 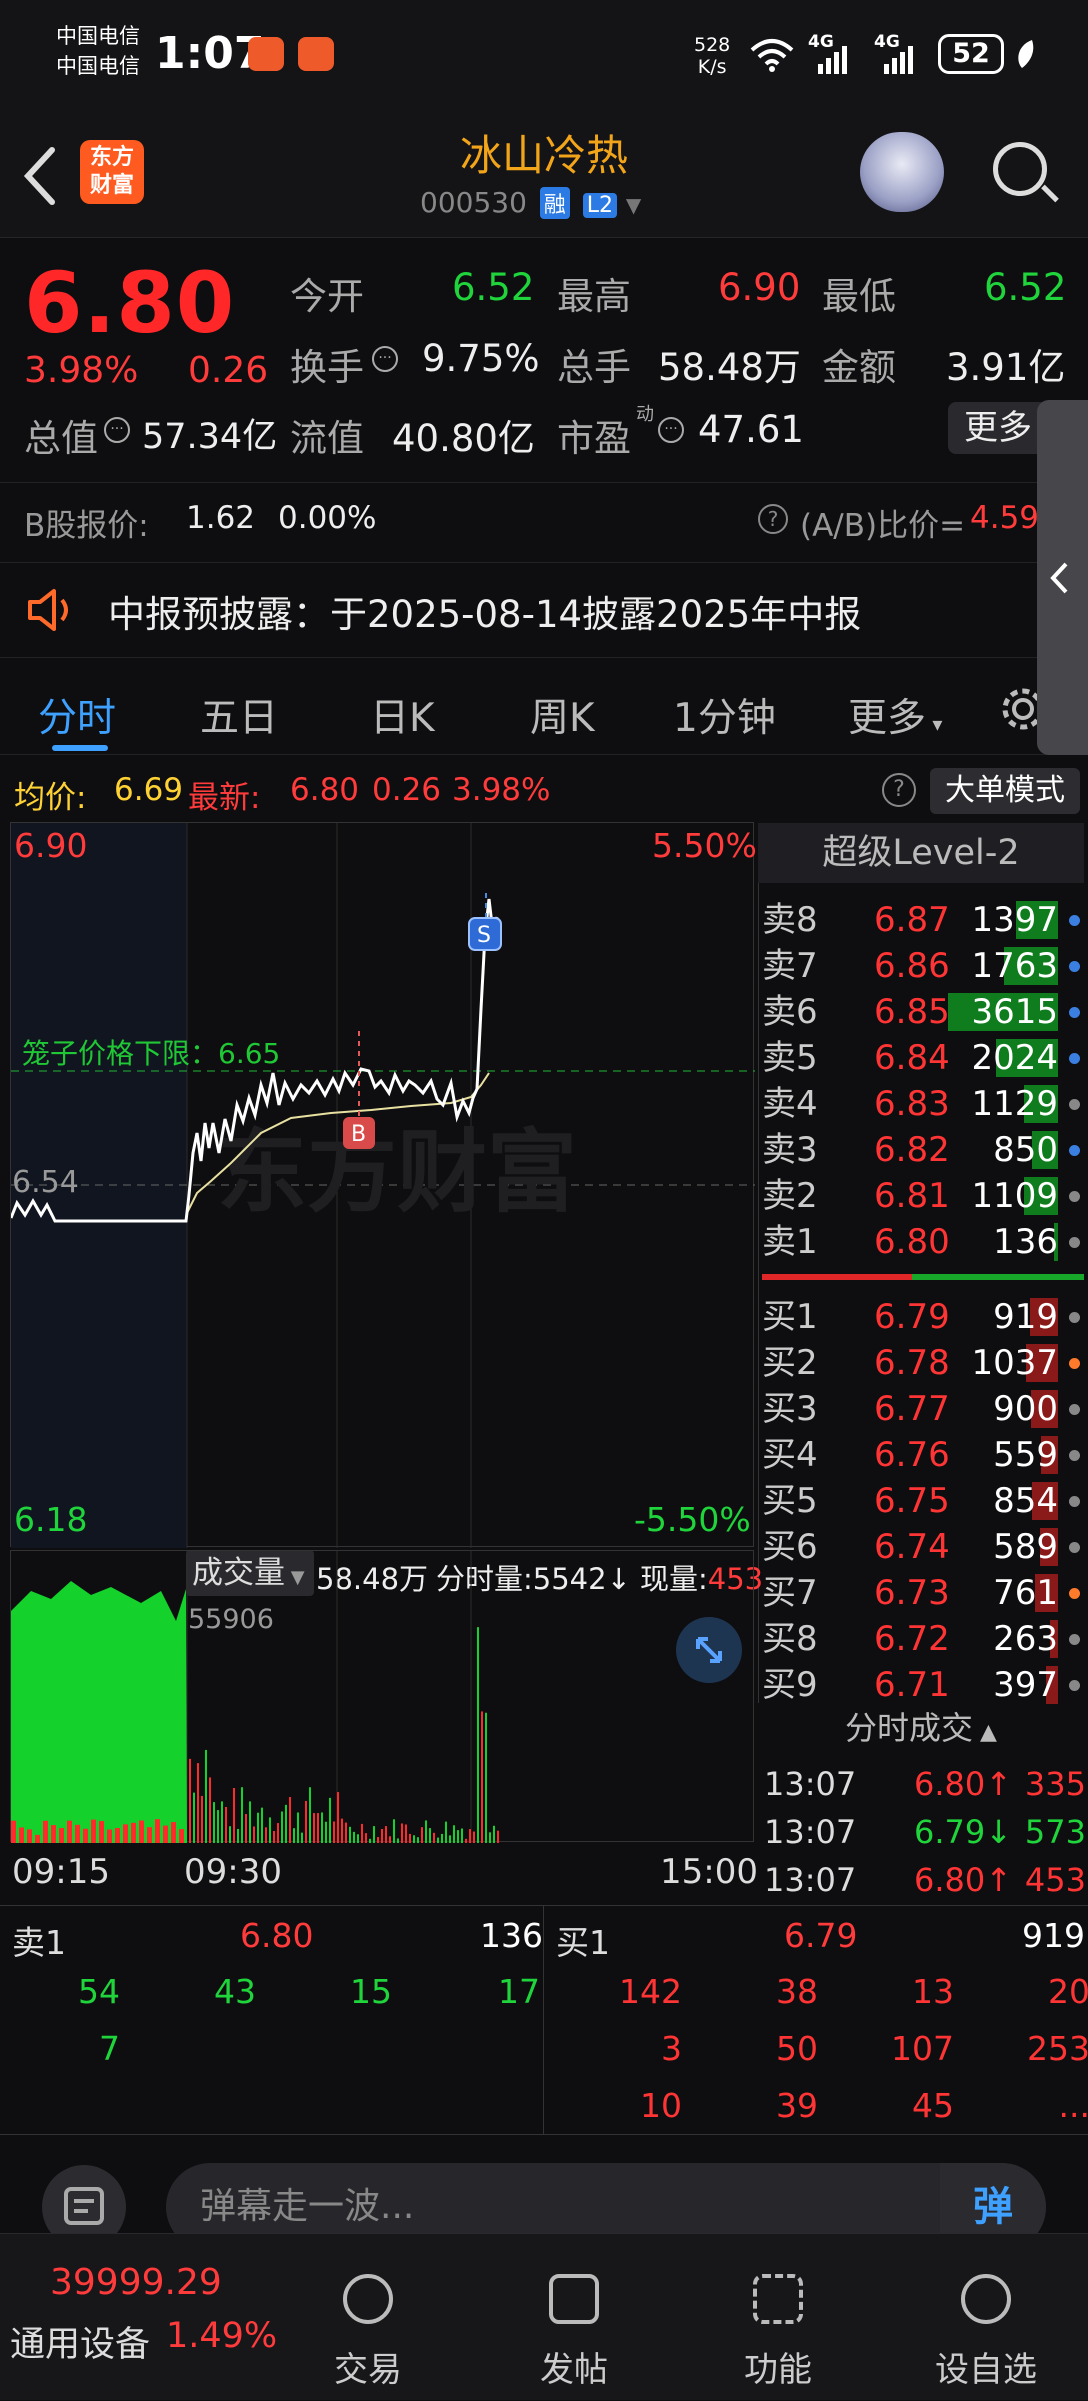 I want to click on stock-code-row: 000530 融 L2 ▼, so click(x=530, y=202).